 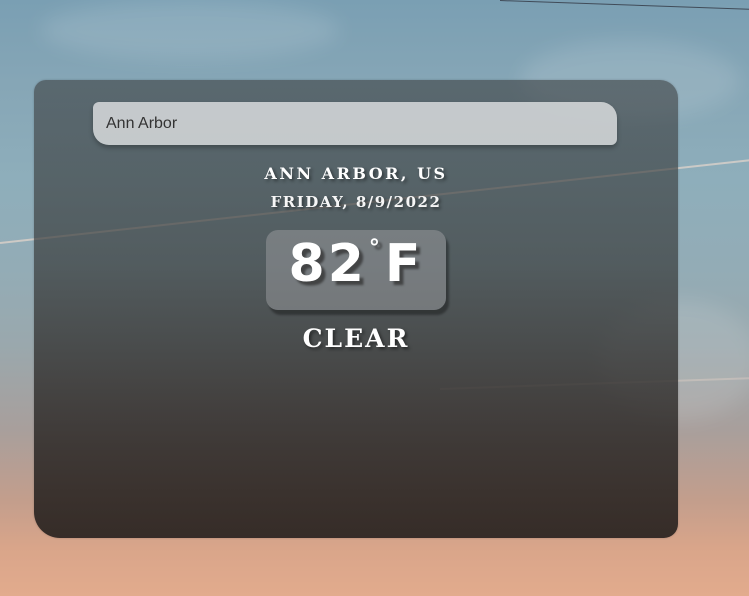 What do you see at coordinates (356, 173) in the screenshot?
I see `location-label: ANN ARBOR, US` at bounding box center [356, 173].